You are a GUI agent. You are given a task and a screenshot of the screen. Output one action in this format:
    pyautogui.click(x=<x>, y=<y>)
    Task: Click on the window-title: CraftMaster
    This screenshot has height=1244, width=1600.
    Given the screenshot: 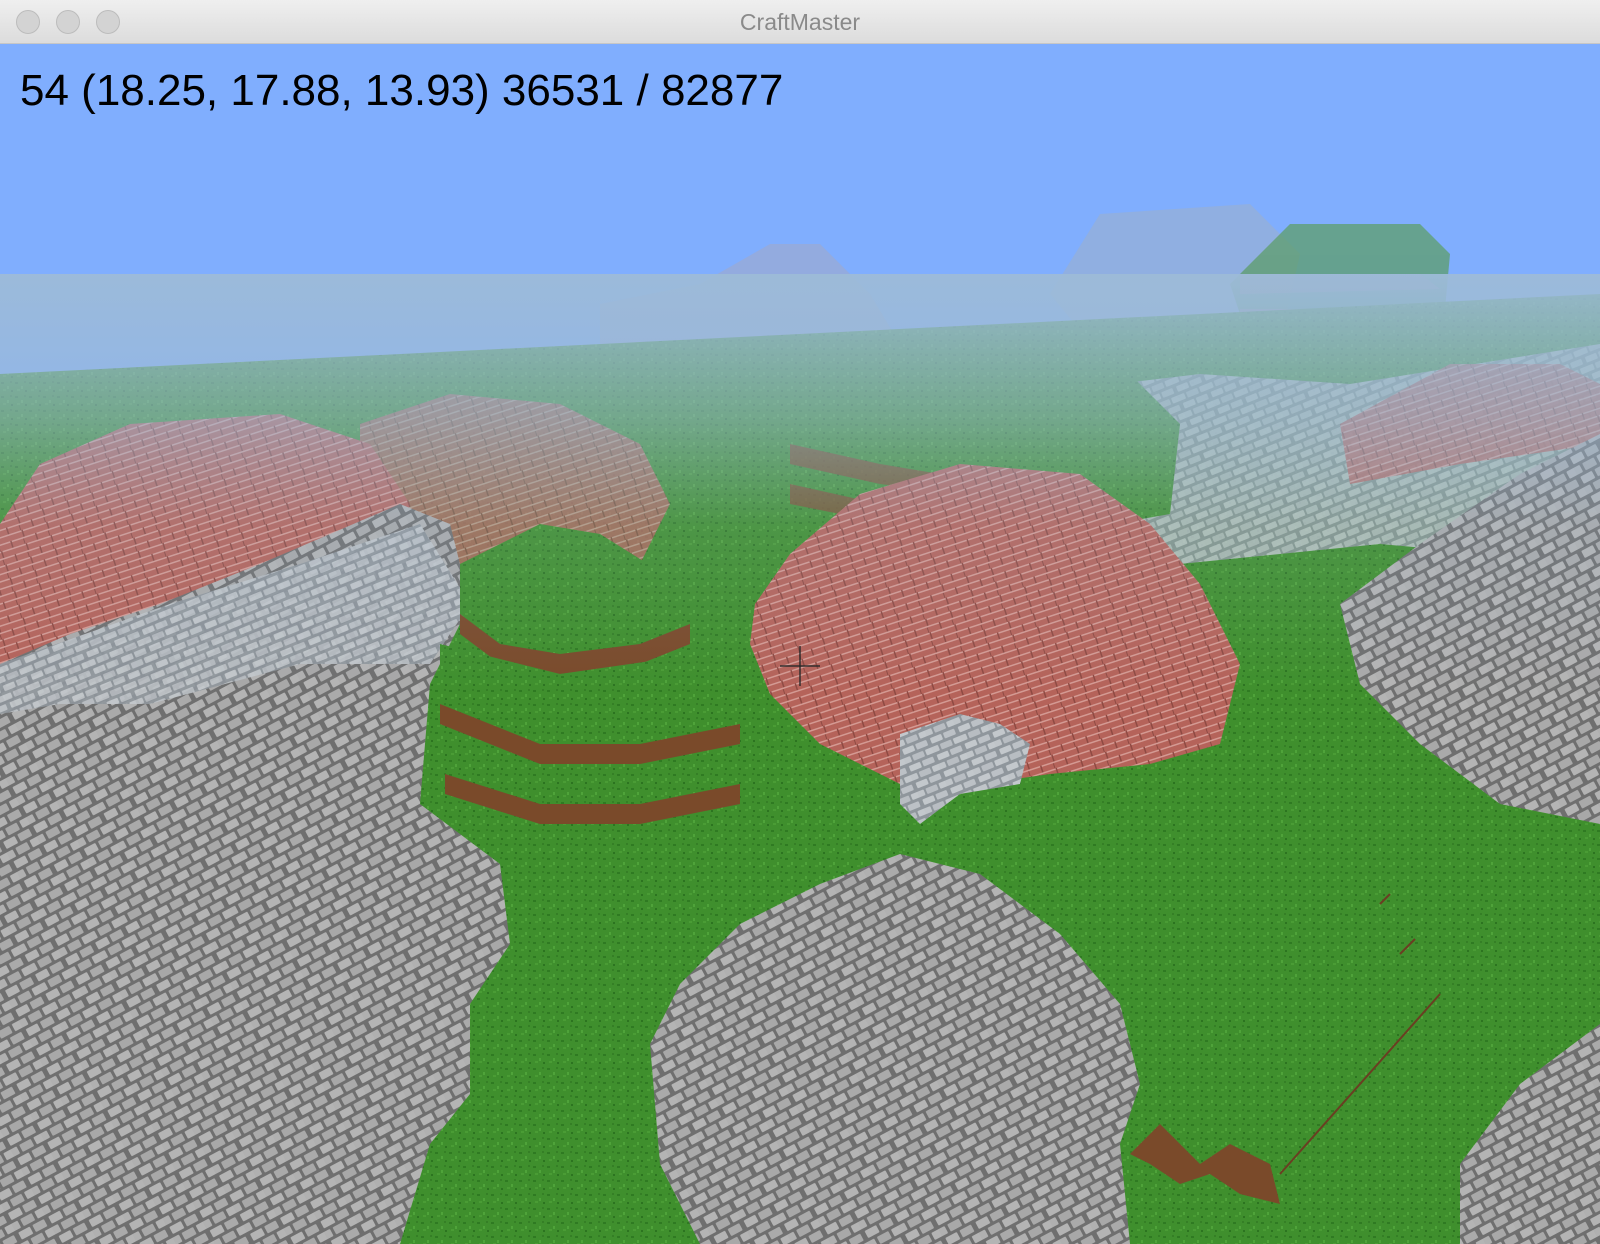 What is the action you would take?
    pyautogui.click(x=800, y=22)
    